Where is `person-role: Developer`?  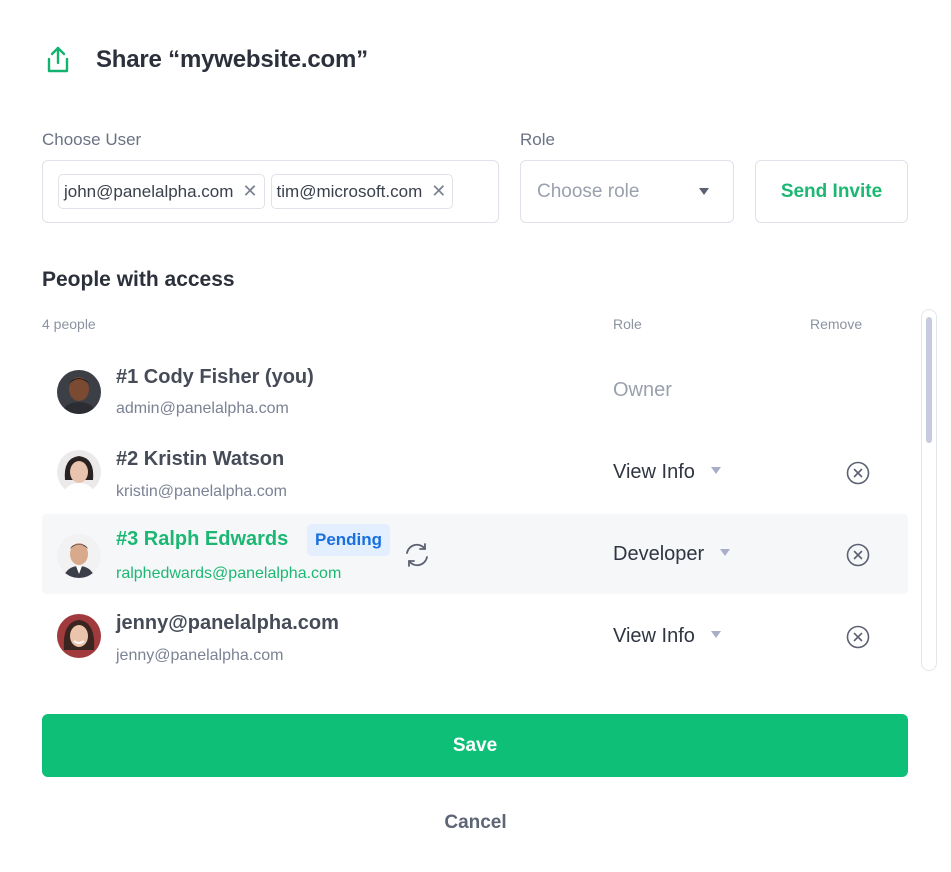
person-role: Developer is located at coordinates (659, 554).